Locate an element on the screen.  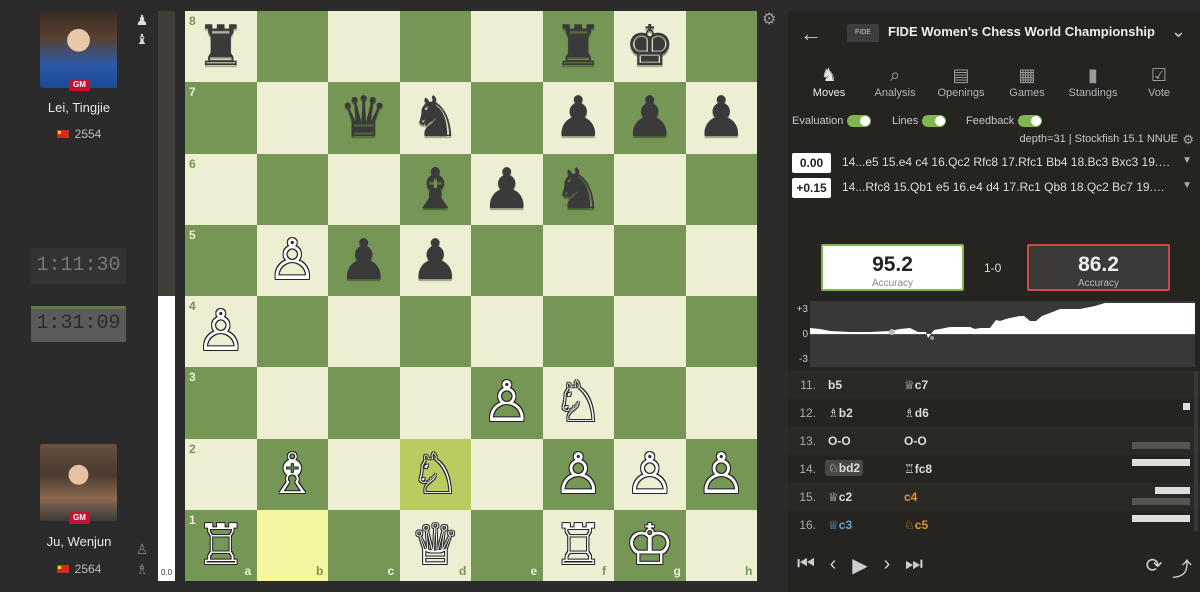
share-icon: ⤴ is located at coordinates (1182, 567).